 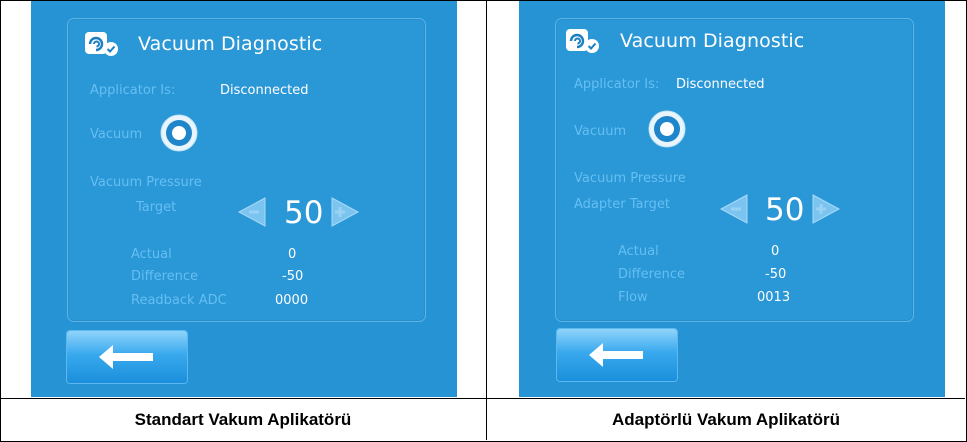 I want to click on target-label: Target, so click(x=156, y=207).